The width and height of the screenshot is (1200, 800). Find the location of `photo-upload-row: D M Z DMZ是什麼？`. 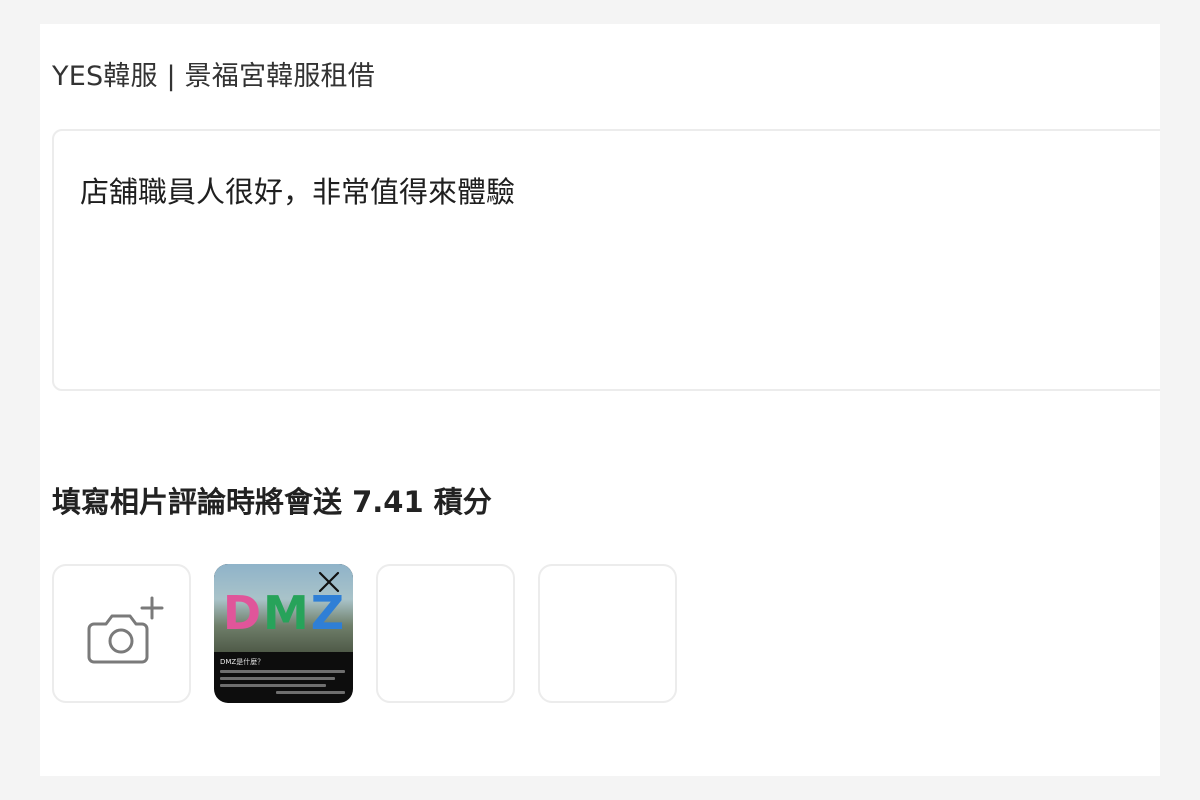

photo-upload-row: D M Z DMZ是什麼？ is located at coordinates (364, 633).